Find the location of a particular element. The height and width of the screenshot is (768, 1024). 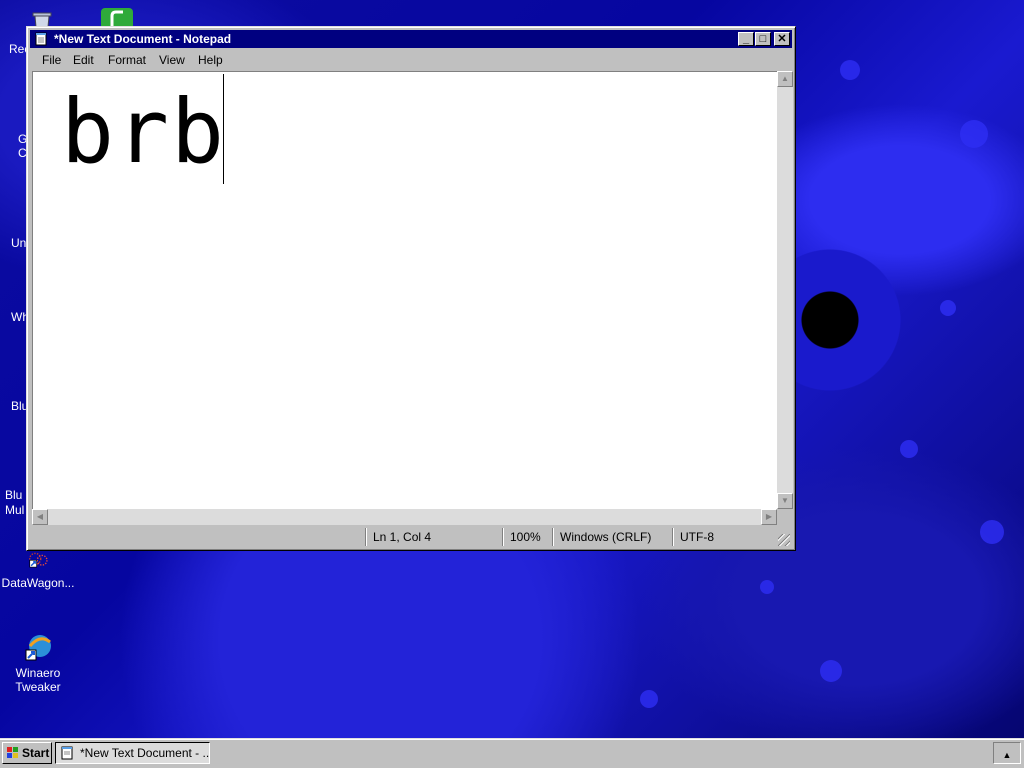

scroll-up-button: ▲ is located at coordinates (785, 79).